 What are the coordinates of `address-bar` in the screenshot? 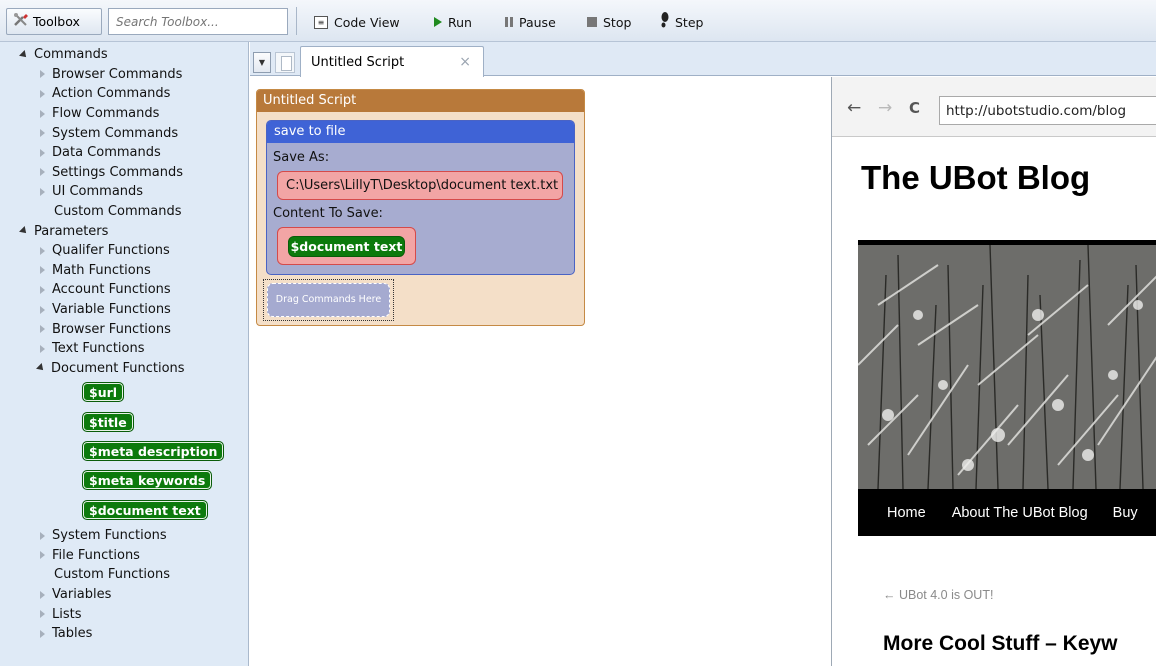 It's located at (1047, 110).